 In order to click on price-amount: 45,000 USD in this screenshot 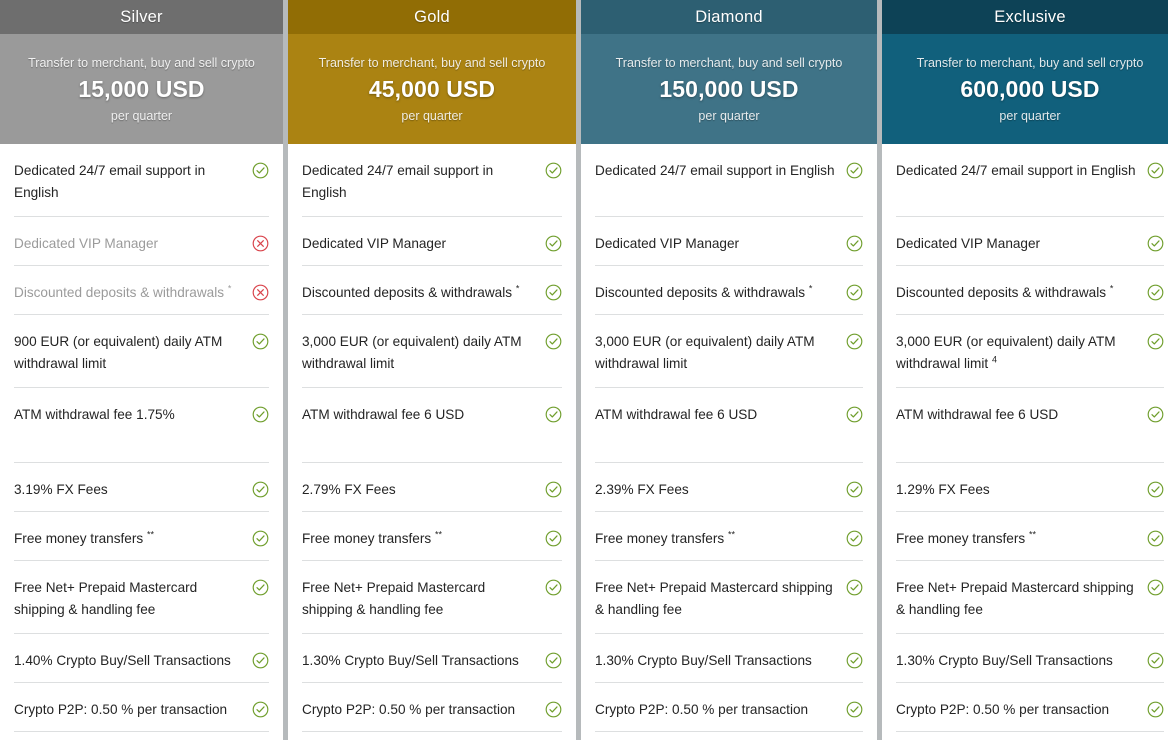, I will do `click(432, 88)`.